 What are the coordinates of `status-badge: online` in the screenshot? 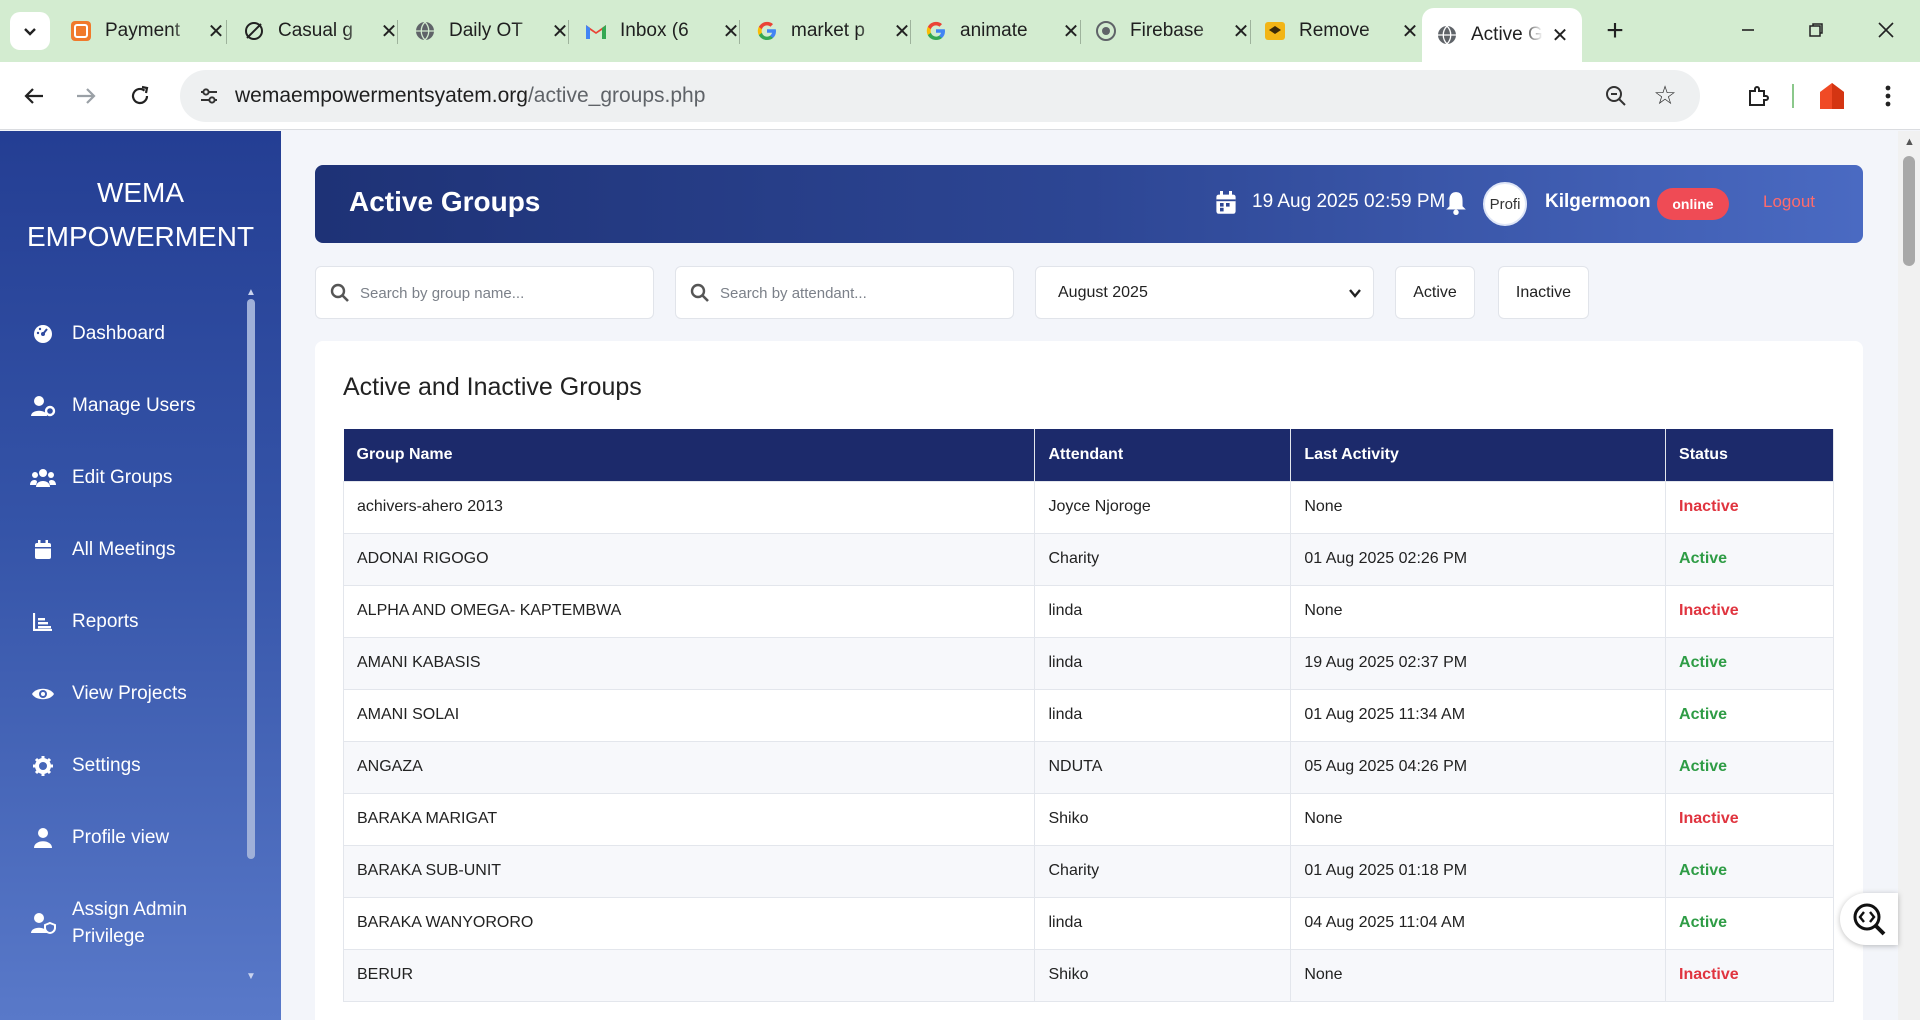 It's located at (1693, 204).